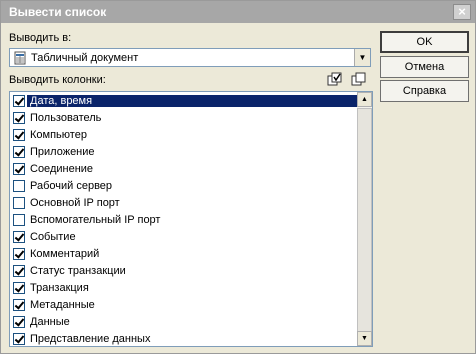 This screenshot has width=476, height=354. Describe the element at coordinates (20, 58) in the screenshot. I see `spreadsheet-document-icon` at that location.